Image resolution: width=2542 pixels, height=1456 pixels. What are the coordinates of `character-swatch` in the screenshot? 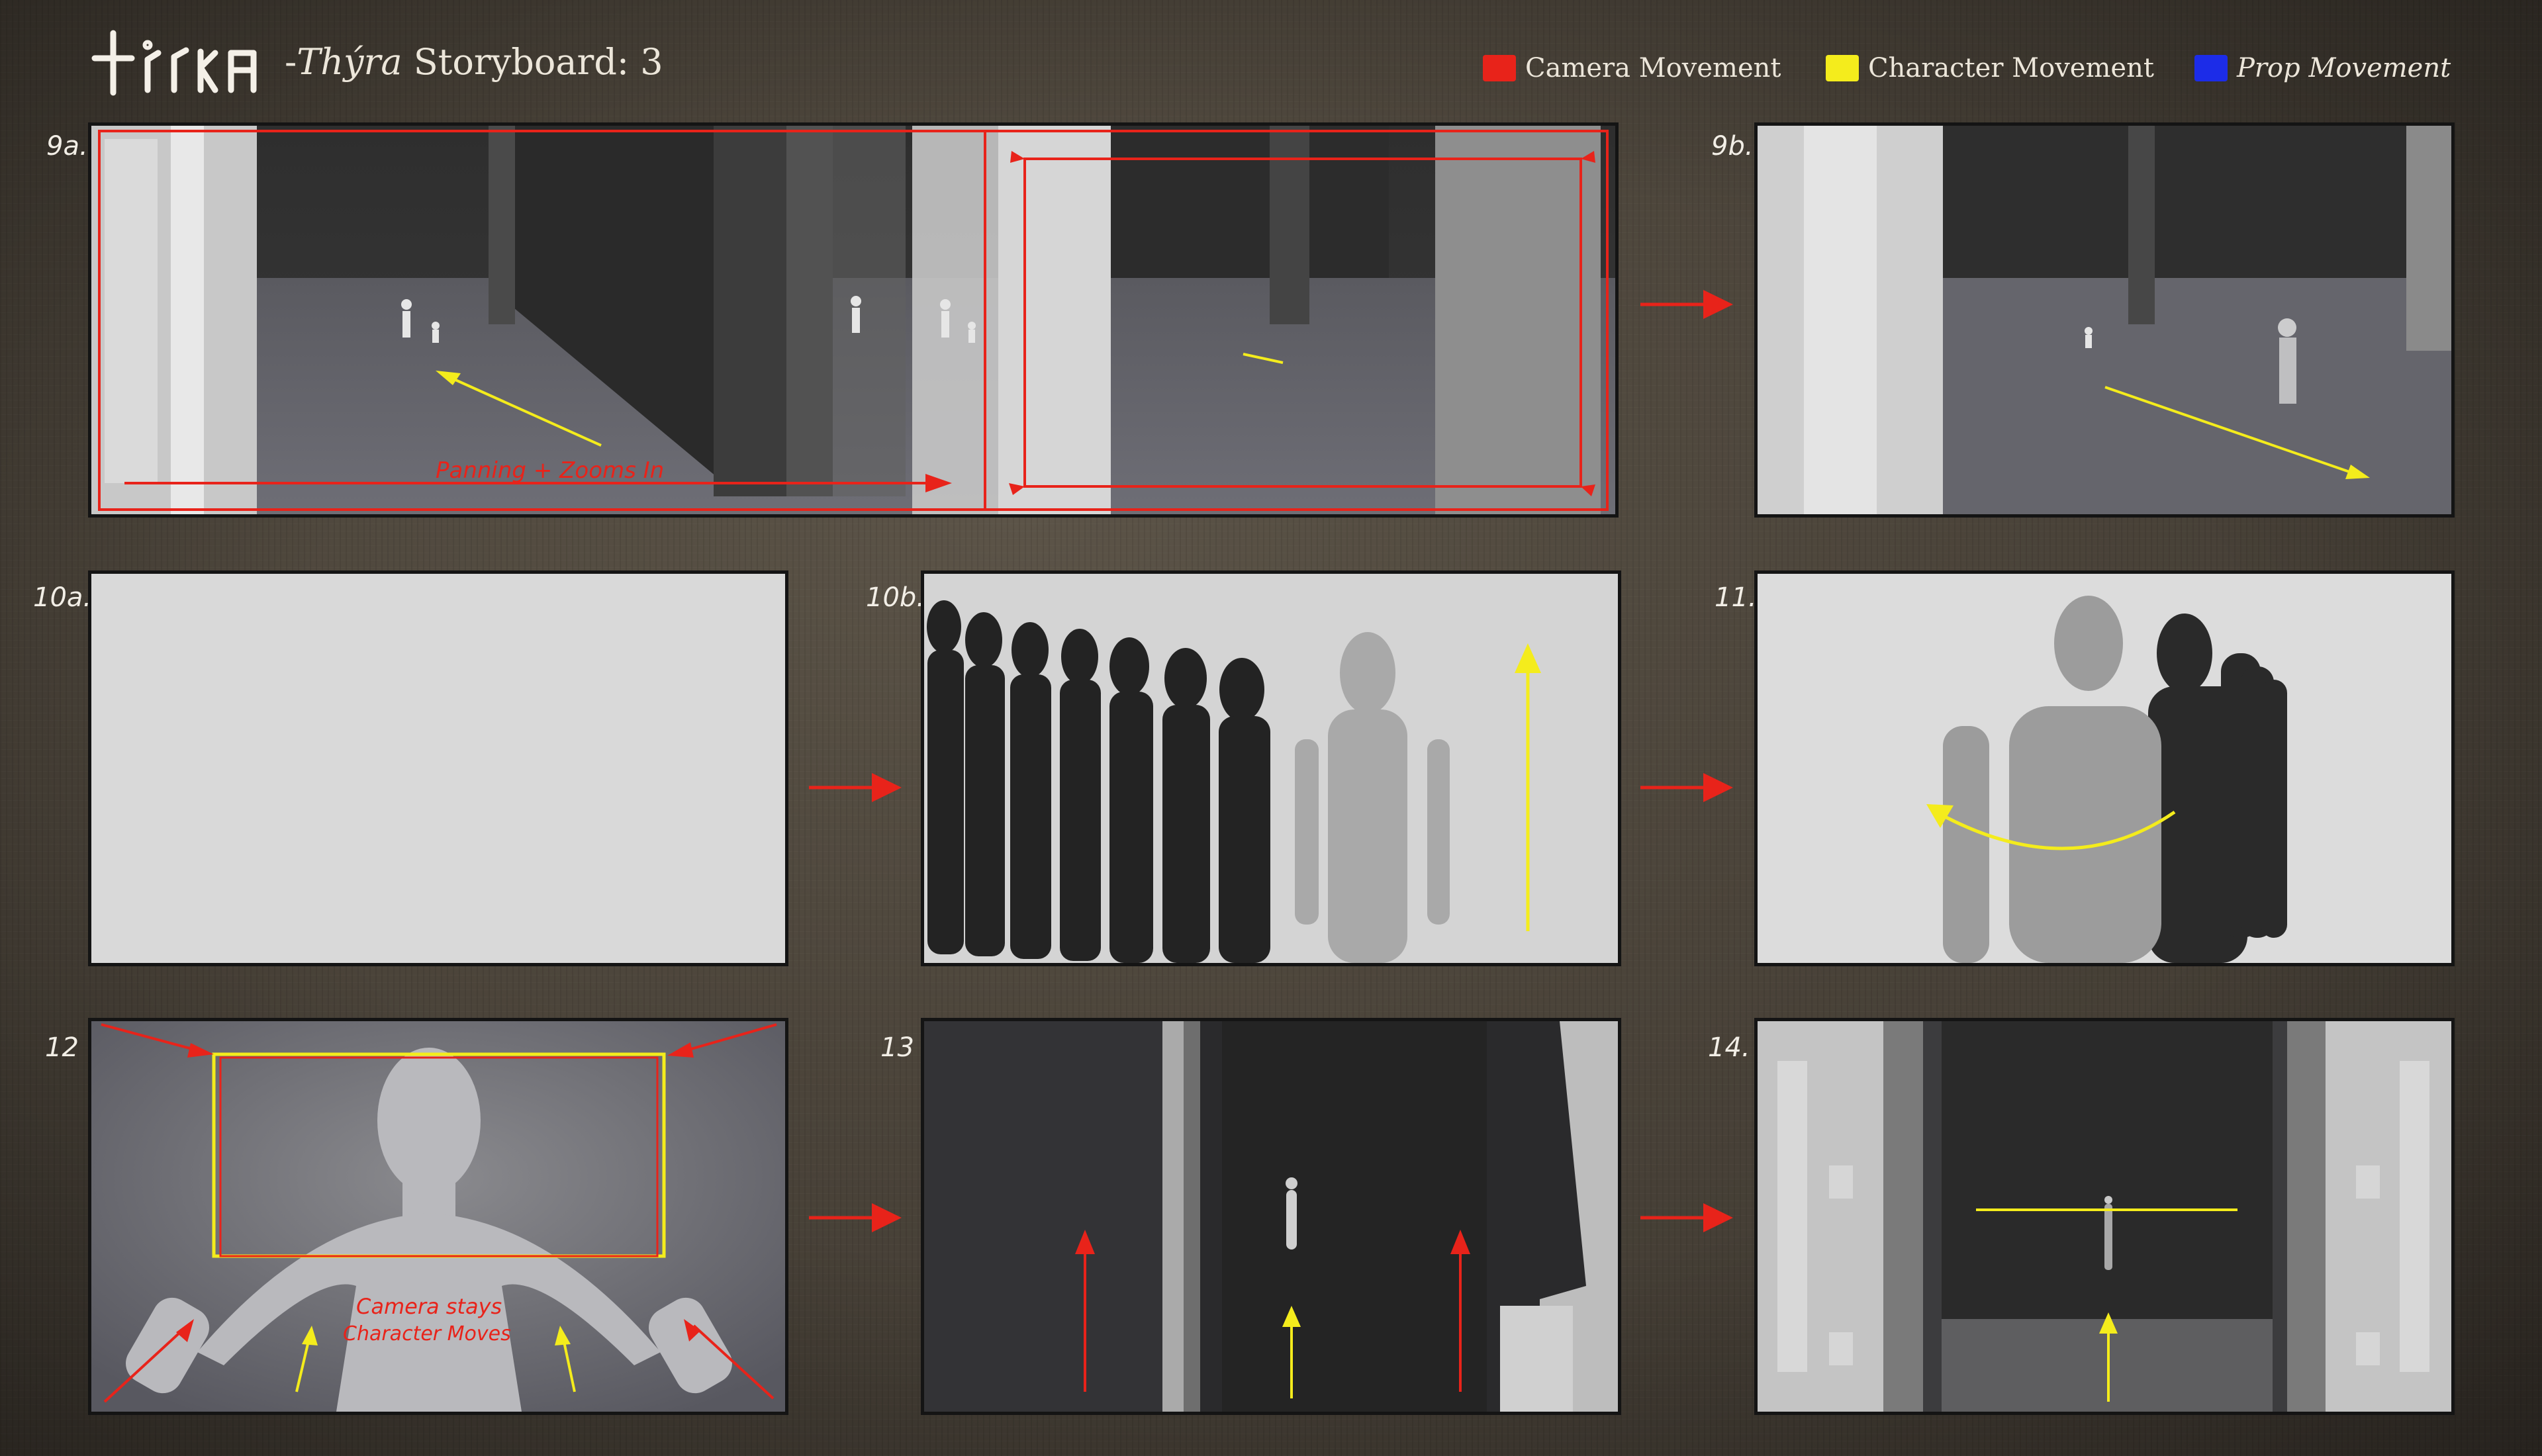 It's located at (1843, 68).